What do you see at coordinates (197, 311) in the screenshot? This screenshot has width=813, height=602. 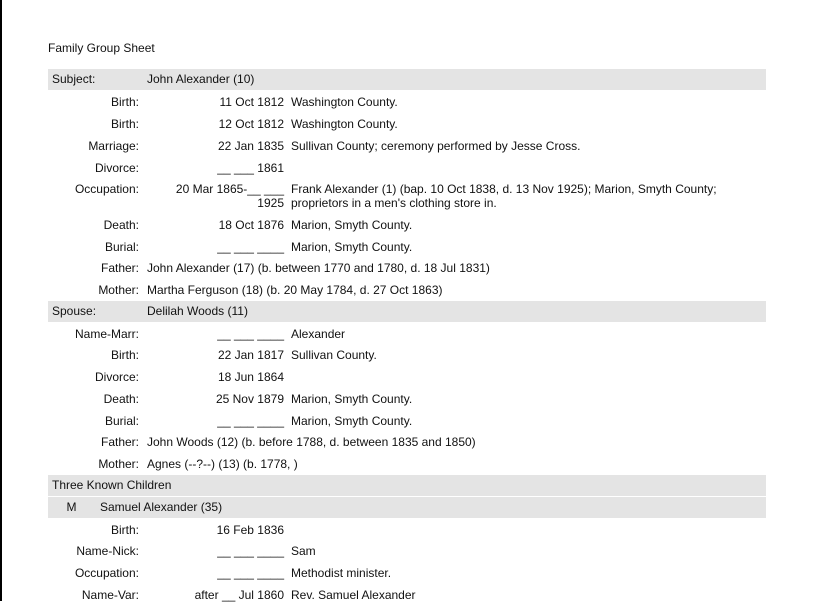 I see `spouse-name: Delilah Woods (11)` at bounding box center [197, 311].